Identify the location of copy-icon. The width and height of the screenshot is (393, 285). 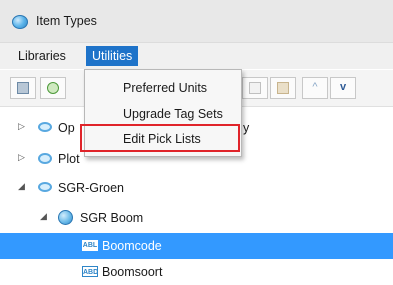
(255, 88).